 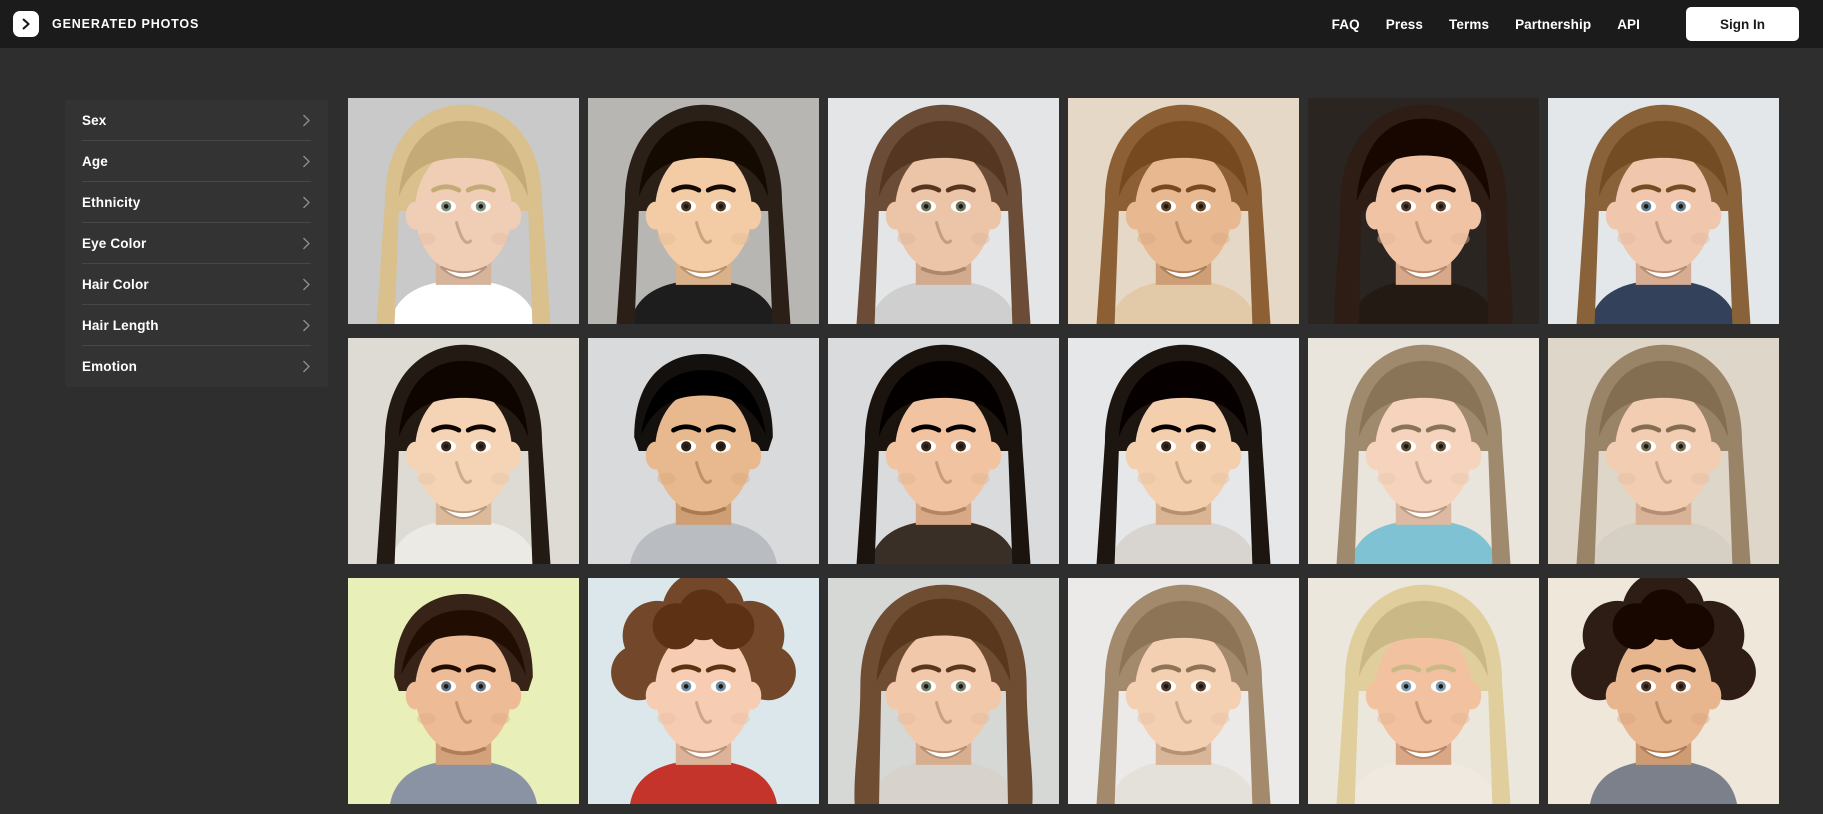 I want to click on sign-in-button: Sign In, so click(x=1742, y=24).